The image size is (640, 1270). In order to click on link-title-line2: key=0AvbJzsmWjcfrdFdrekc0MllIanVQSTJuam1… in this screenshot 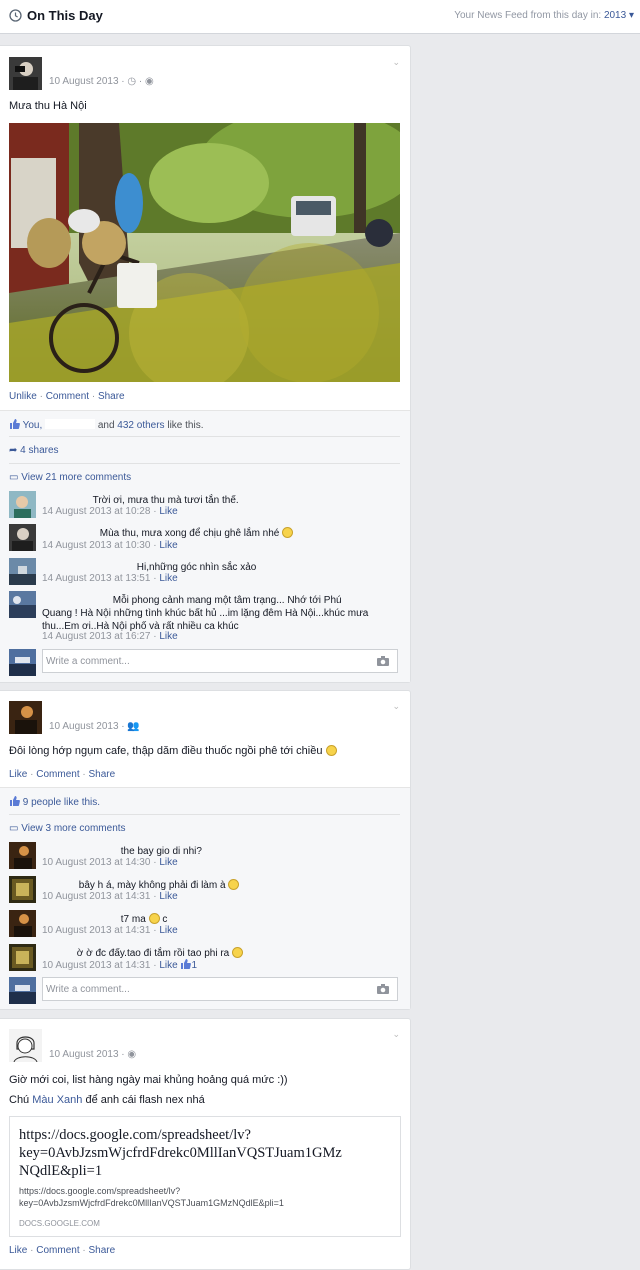, I will do `click(180, 1153)`.